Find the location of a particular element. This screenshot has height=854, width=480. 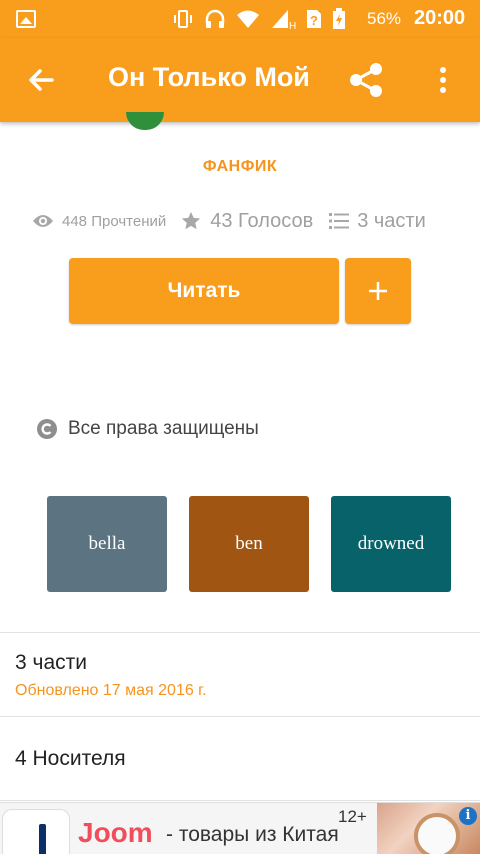

ad-brand: Joom is located at coordinates (115, 832).